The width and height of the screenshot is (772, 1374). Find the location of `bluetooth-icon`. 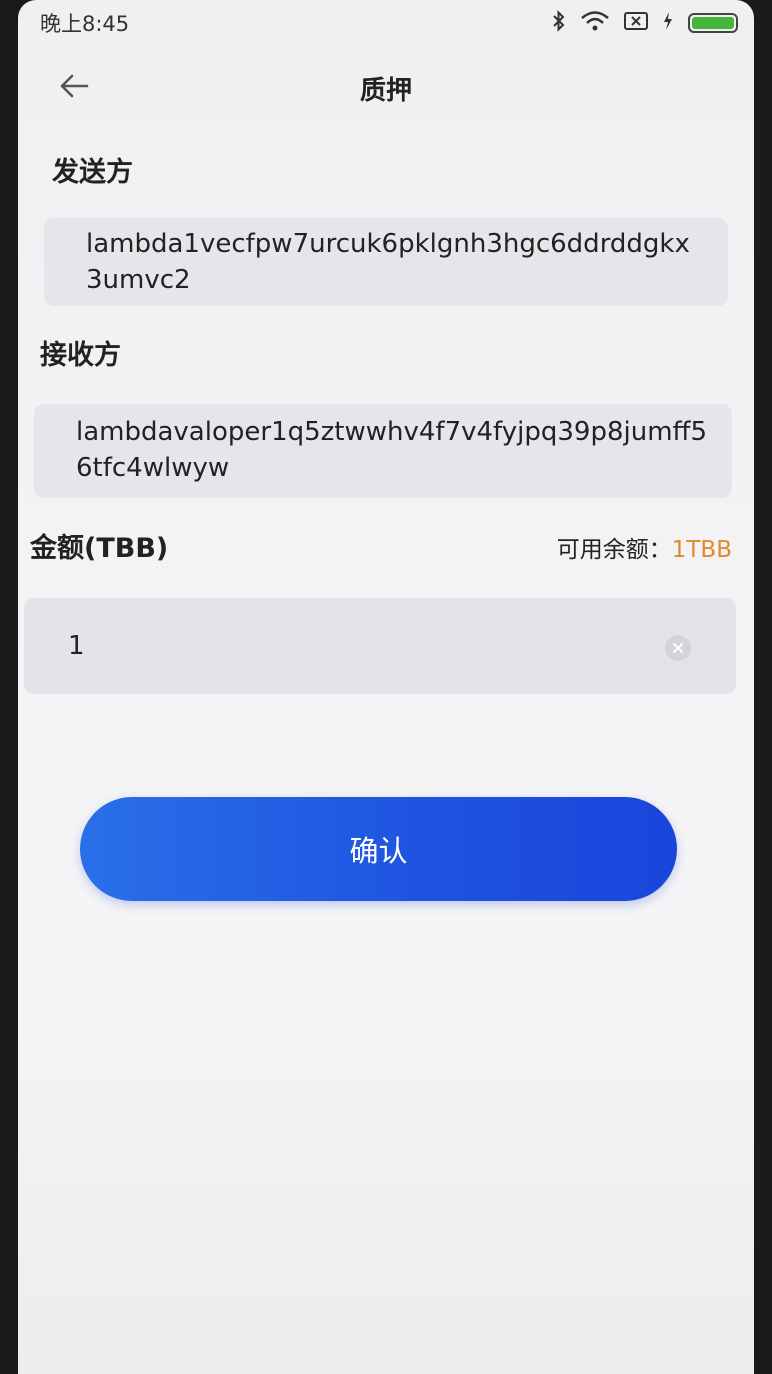

bluetooth-icon is located at coordinates (559, 23).